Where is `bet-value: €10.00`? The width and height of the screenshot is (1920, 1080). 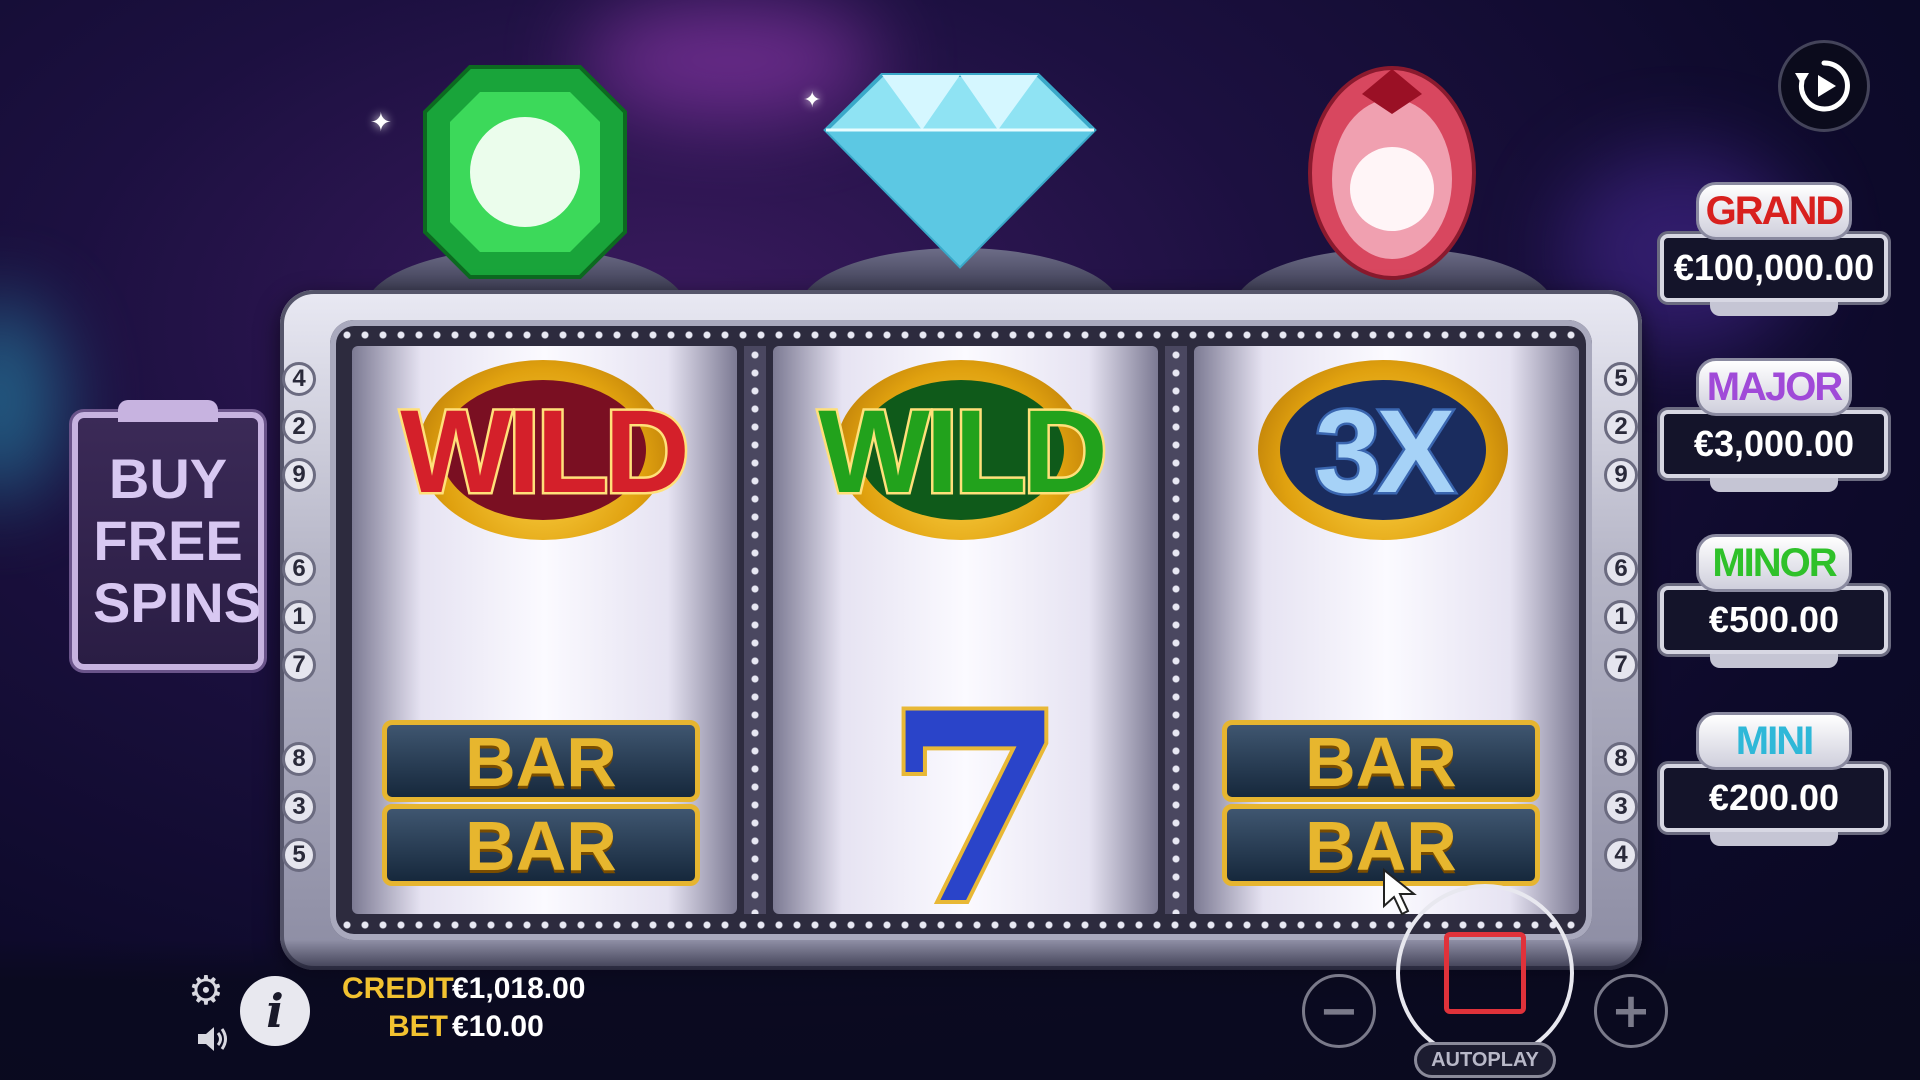 bet-value: €10.00 is located at coordinates (498, 1026).